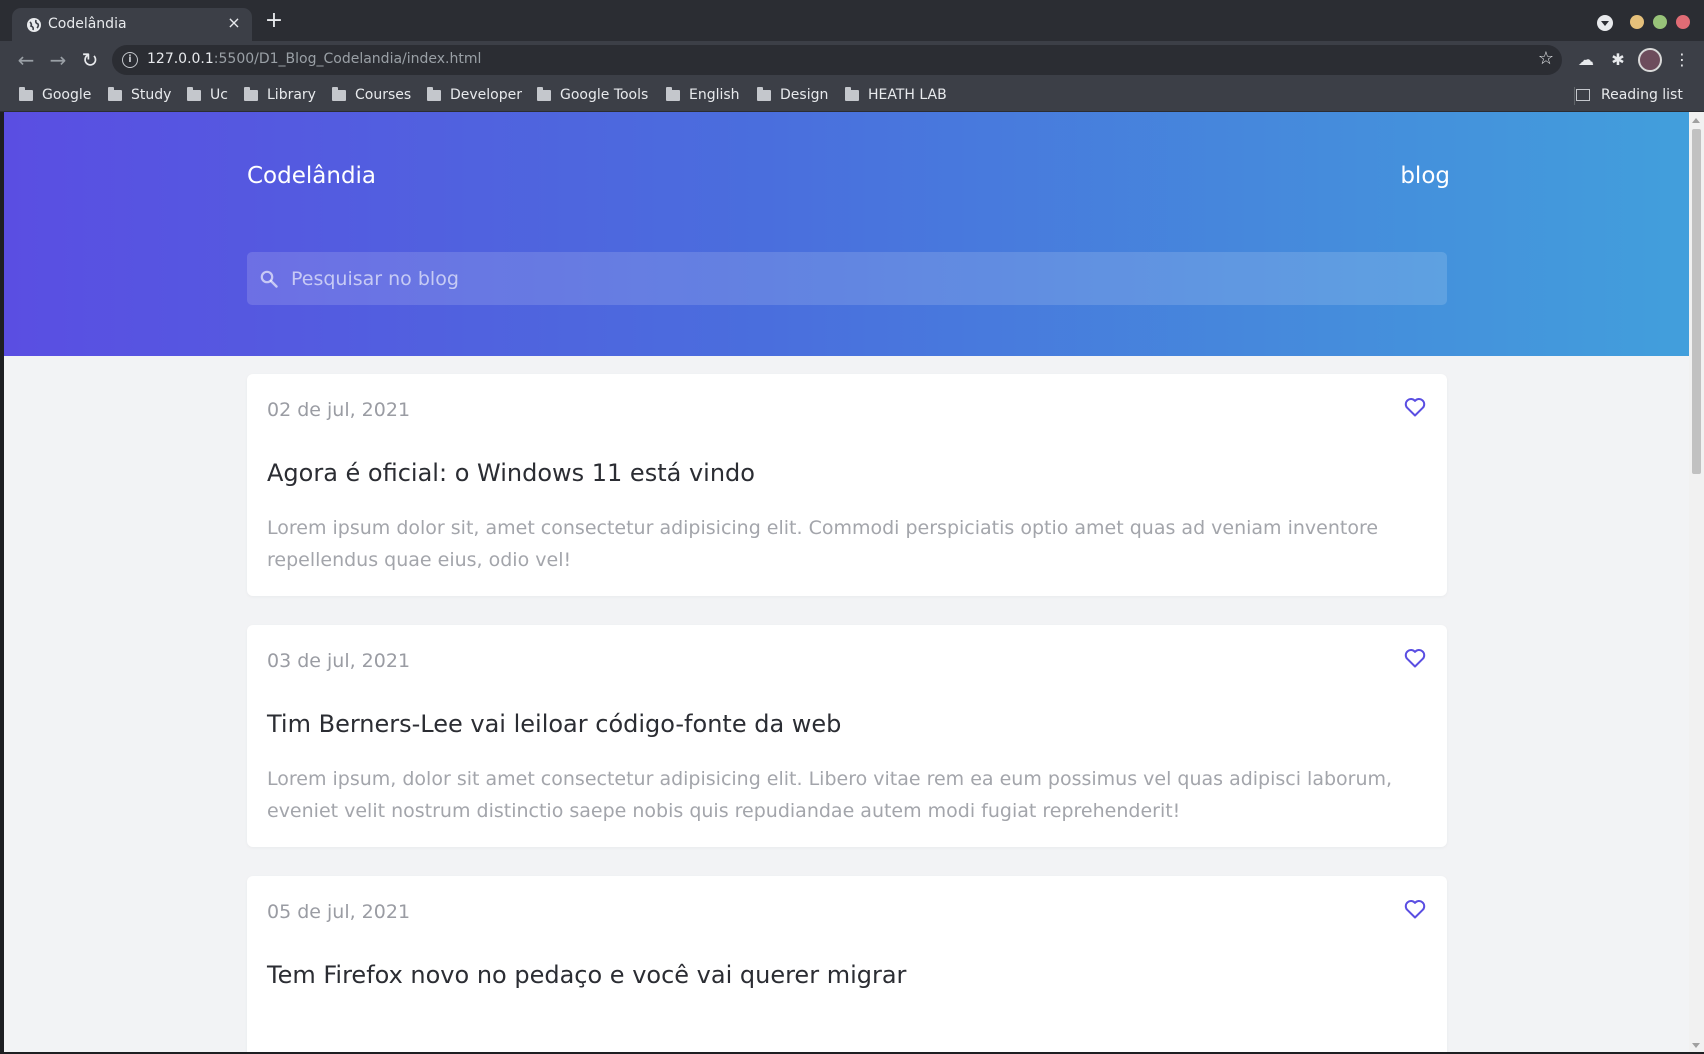  Describe the element at coordinates (1574, 96) in the screenshot. I see `bookmarks-divider` at that location.